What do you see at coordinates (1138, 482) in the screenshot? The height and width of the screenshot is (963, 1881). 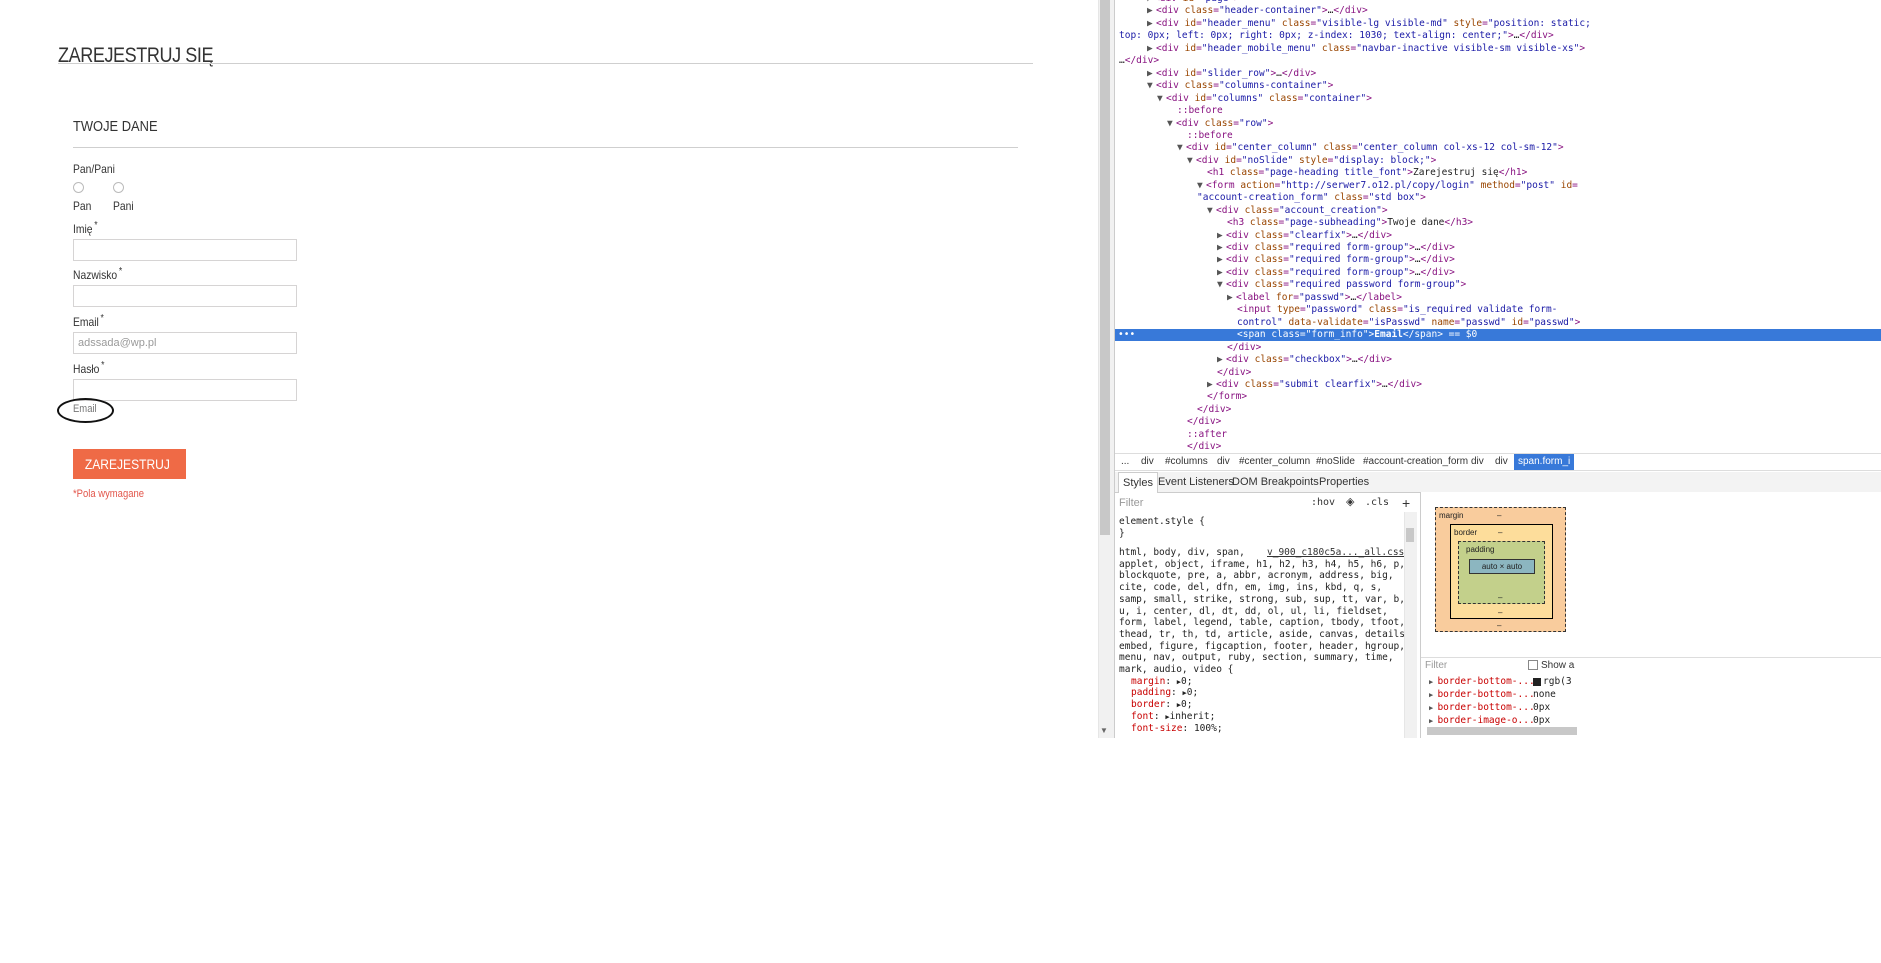 I see `tab-styles: Styles` at bounding box center [1138, 482].